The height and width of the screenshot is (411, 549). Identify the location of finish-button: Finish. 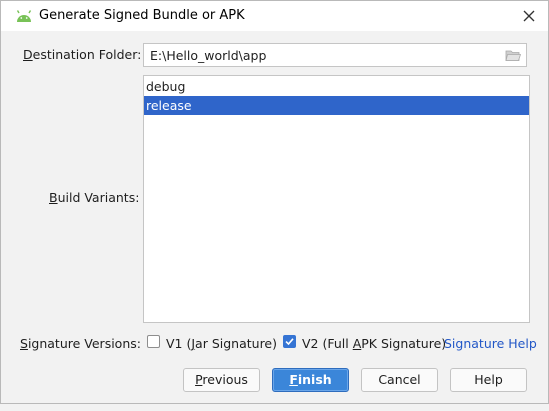
(310, 380).